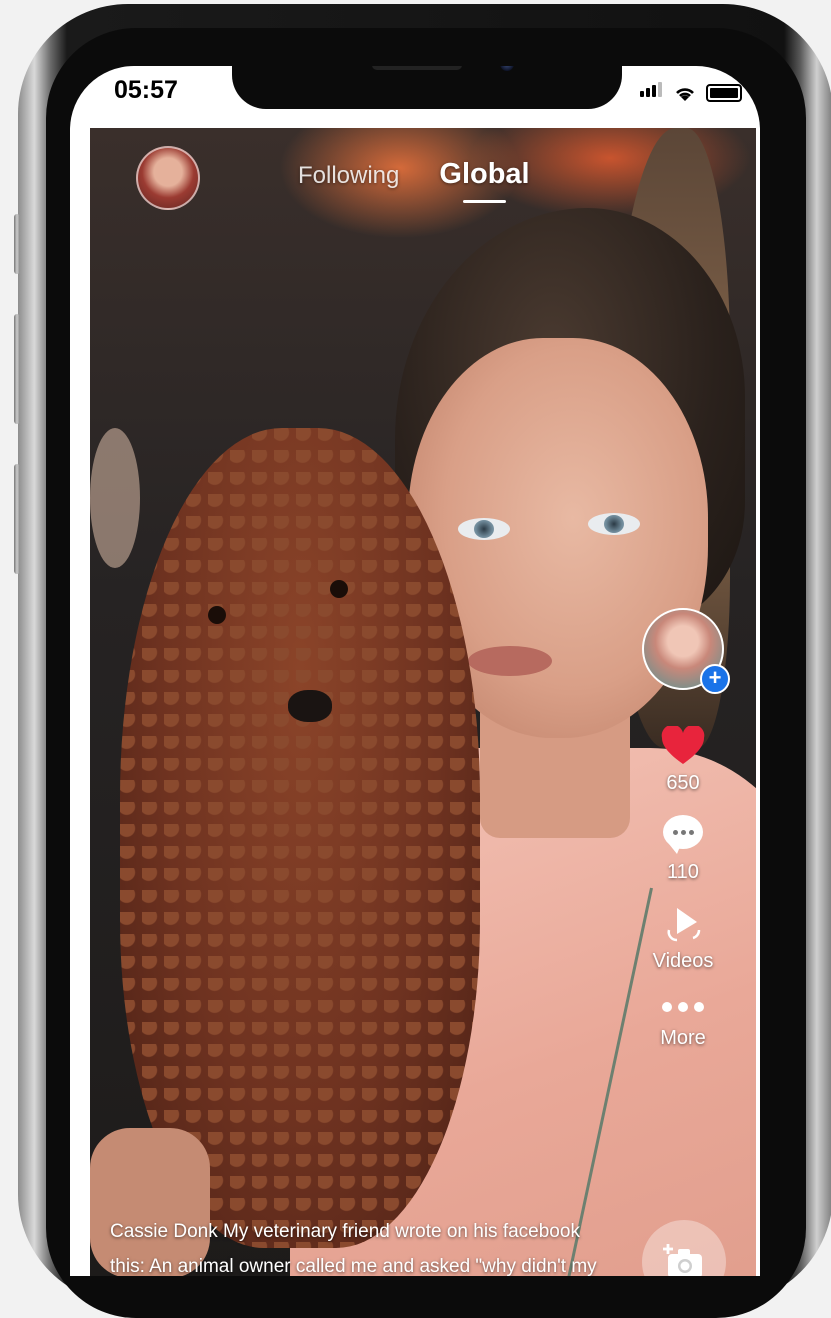 The width and height of the screenshot is (831, 1318). Describe the element at coordinates (614, 524) in the screenshot. I see `right-eye` at that location.